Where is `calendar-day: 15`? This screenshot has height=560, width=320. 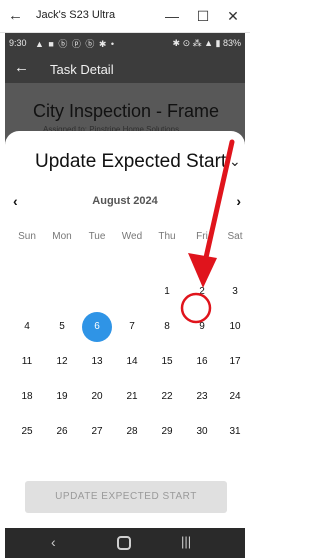 calendar-day: 15 is located at coordinates (167, 362).